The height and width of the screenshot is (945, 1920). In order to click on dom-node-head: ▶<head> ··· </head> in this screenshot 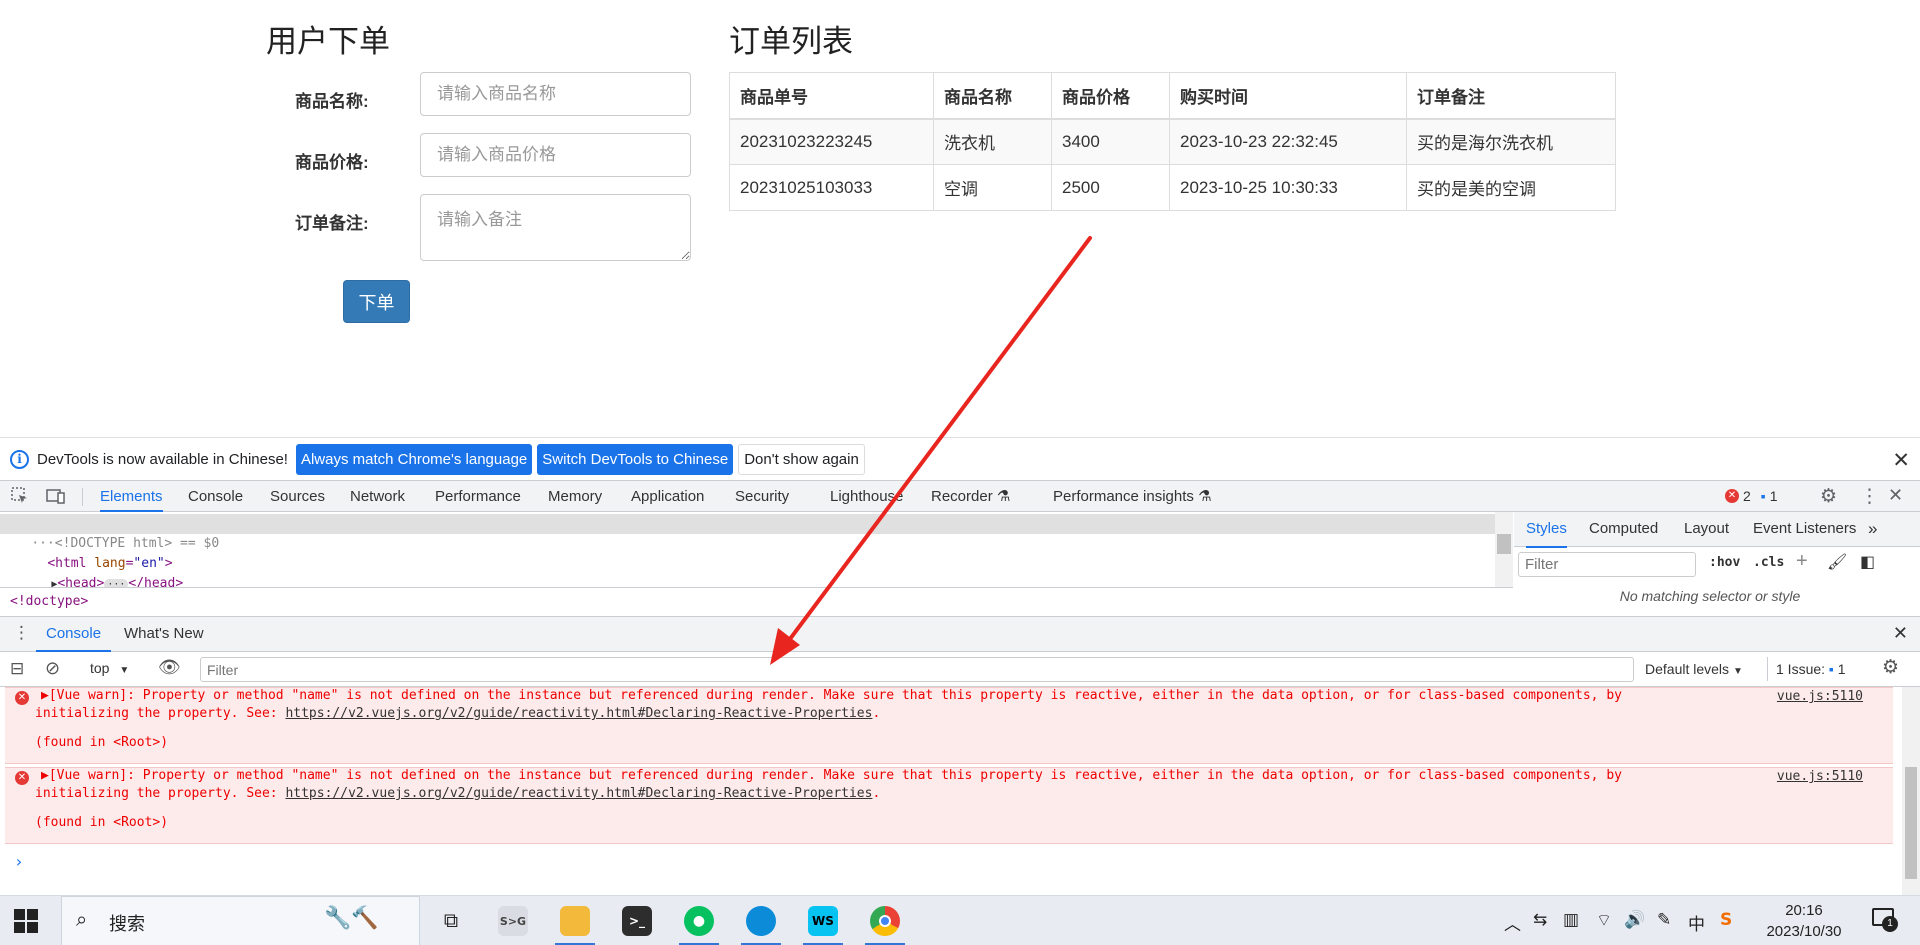, I will do `click(101, 572)`.